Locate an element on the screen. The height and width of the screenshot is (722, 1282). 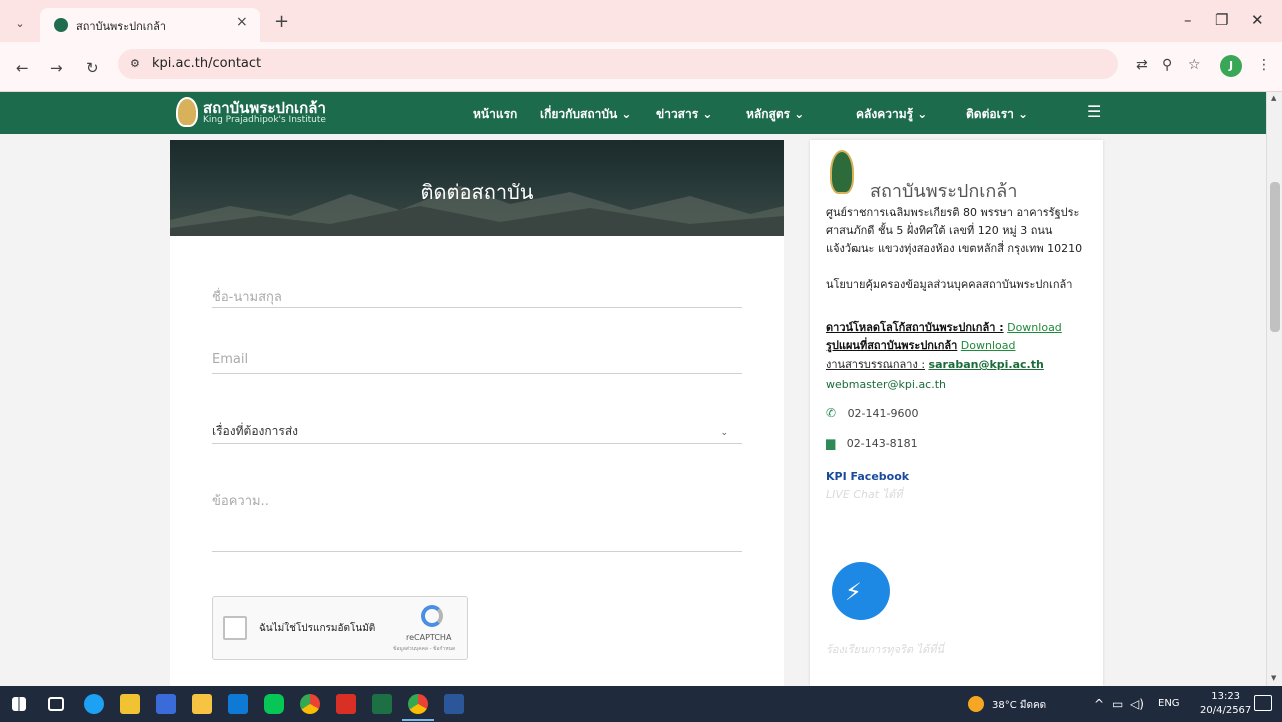
network-icon: ▭ is located at coordinates (1117, 704).